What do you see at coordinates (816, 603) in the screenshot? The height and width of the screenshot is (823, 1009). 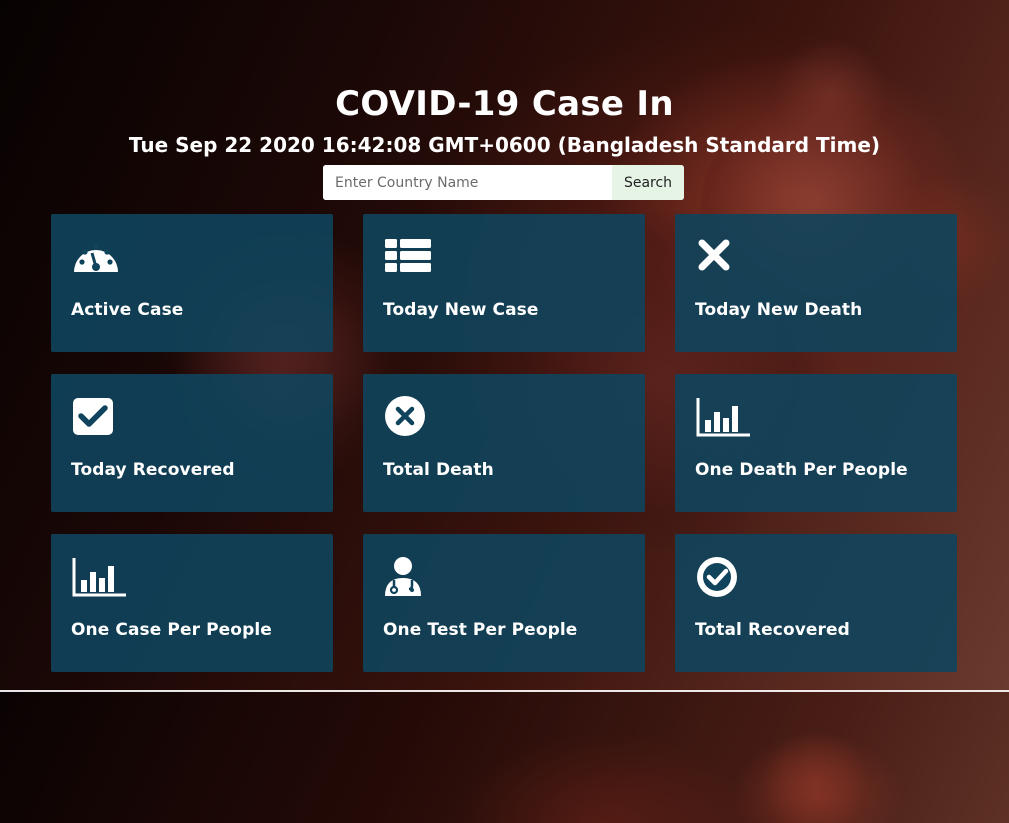 I see `card-total-recovered: Total Recovered` at bounding box center [816, 603].